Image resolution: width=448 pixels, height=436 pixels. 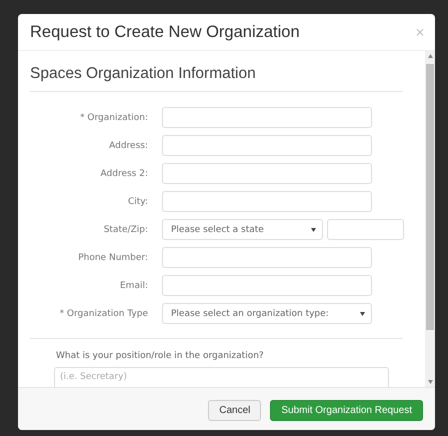 I want to click on cancel-button: Cancel, so click(x=235, y=410).